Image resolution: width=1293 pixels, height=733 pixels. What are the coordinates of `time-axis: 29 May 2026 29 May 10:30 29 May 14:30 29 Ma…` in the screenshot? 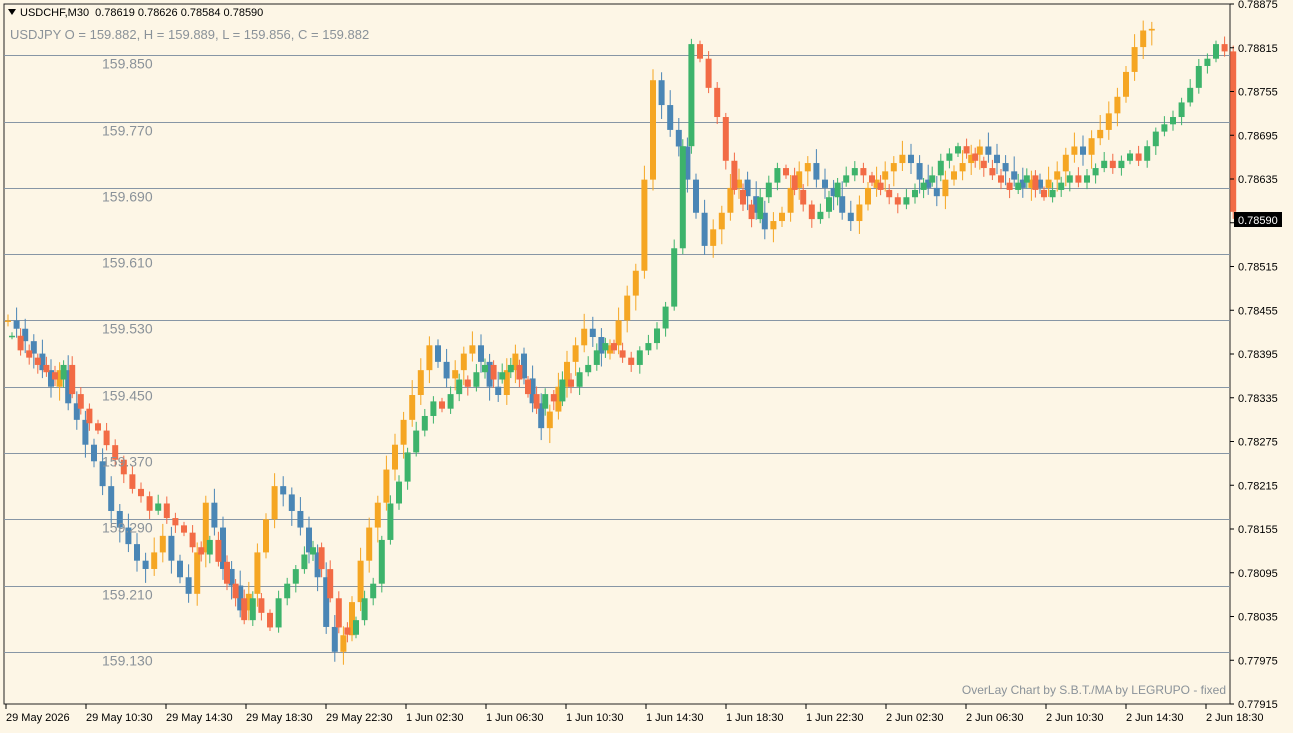 It's located at (634, 714).